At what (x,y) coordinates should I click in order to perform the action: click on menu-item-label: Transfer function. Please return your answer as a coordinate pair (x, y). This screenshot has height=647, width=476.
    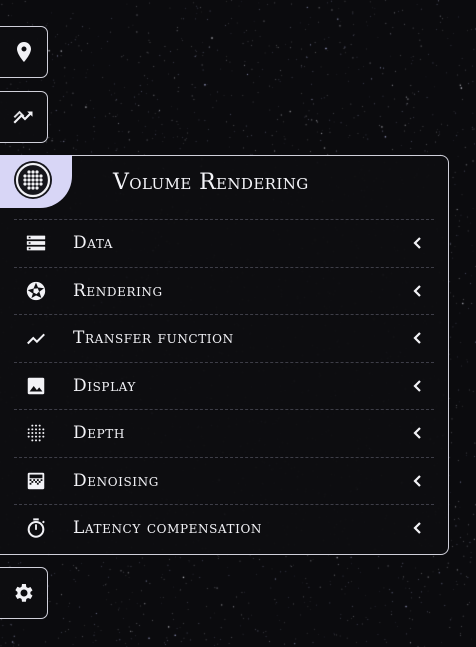
    Looking at the image, I should click on (153, 338).